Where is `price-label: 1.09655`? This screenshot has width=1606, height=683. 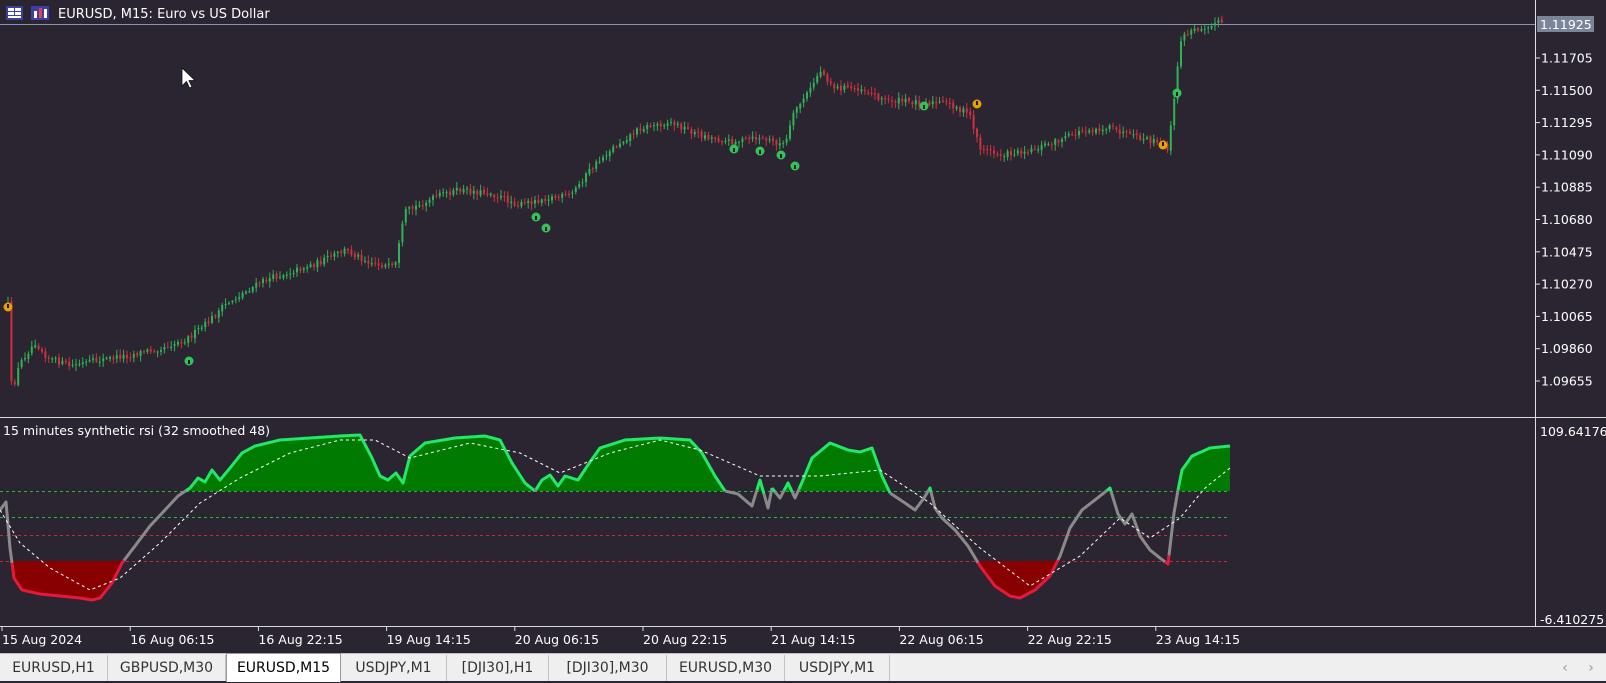 price-label: 1.09655 is located at coordinates (1567, 381).